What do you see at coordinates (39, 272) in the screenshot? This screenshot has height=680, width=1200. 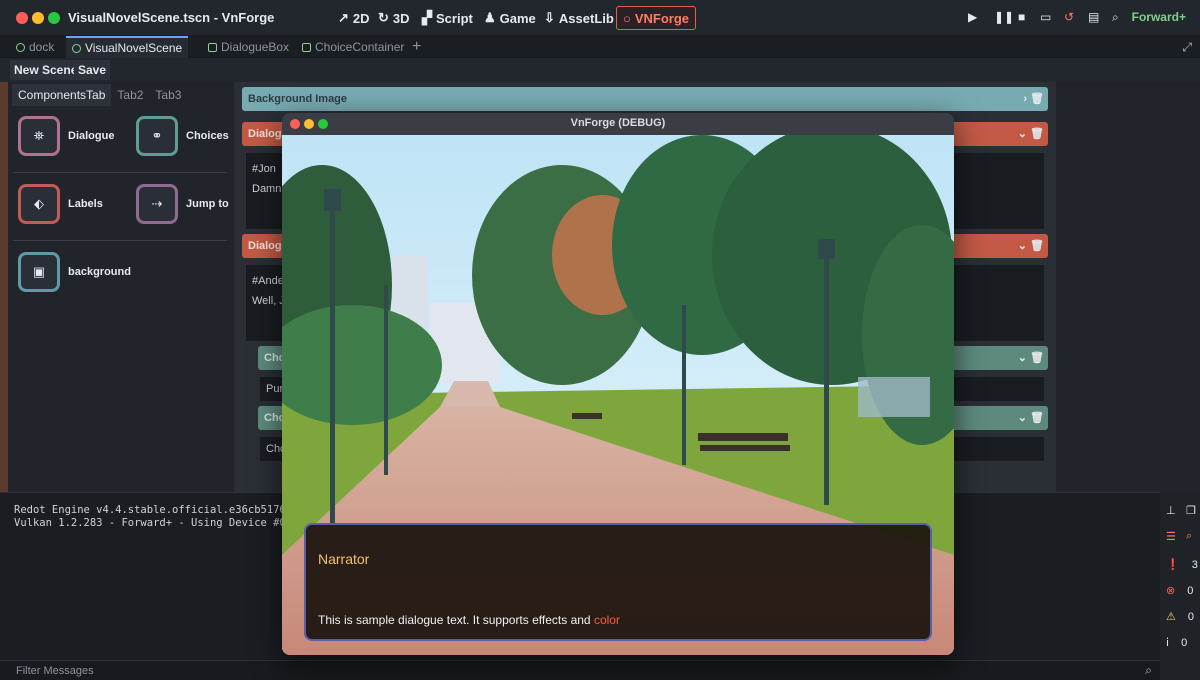 I see `image-icon: ▣` at bounding box center [39, 272].